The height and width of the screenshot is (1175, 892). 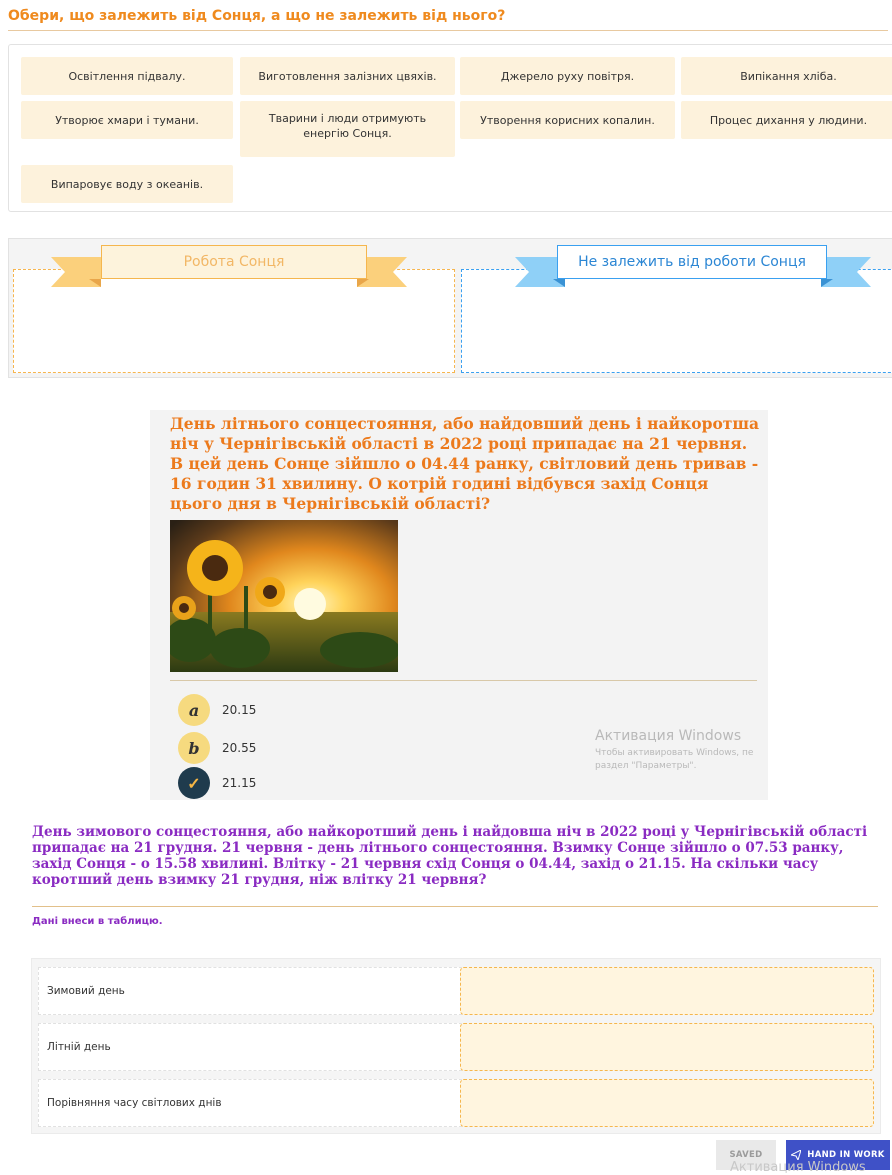 I want to click on table-row-label: Літній день, so click(x=260, y=1047).